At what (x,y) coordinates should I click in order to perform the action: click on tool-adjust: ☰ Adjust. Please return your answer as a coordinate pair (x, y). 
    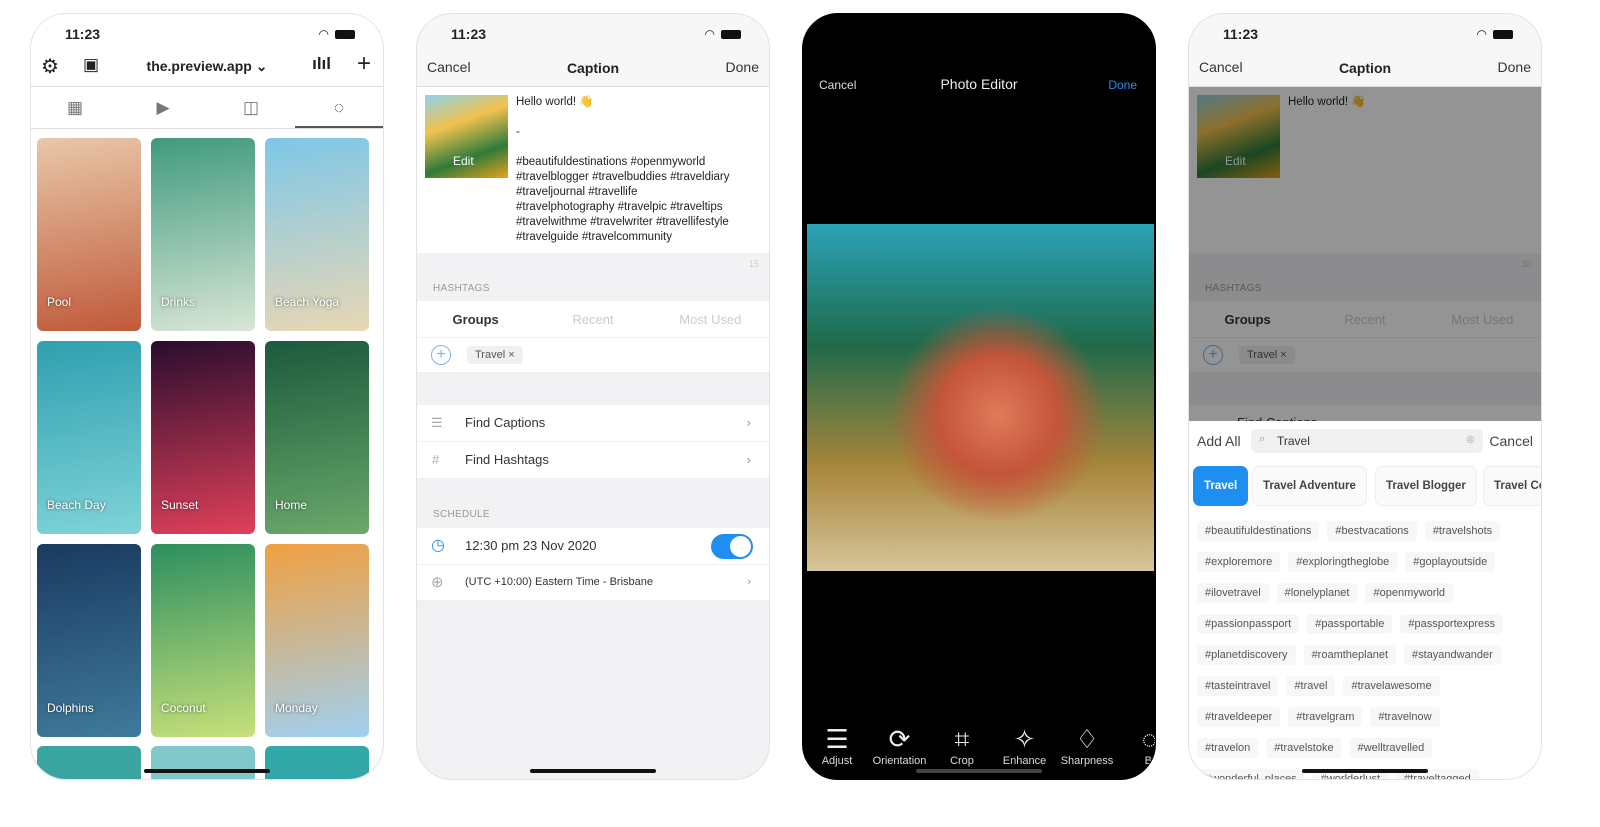
    Looking at the image, I should click on (837, 745).